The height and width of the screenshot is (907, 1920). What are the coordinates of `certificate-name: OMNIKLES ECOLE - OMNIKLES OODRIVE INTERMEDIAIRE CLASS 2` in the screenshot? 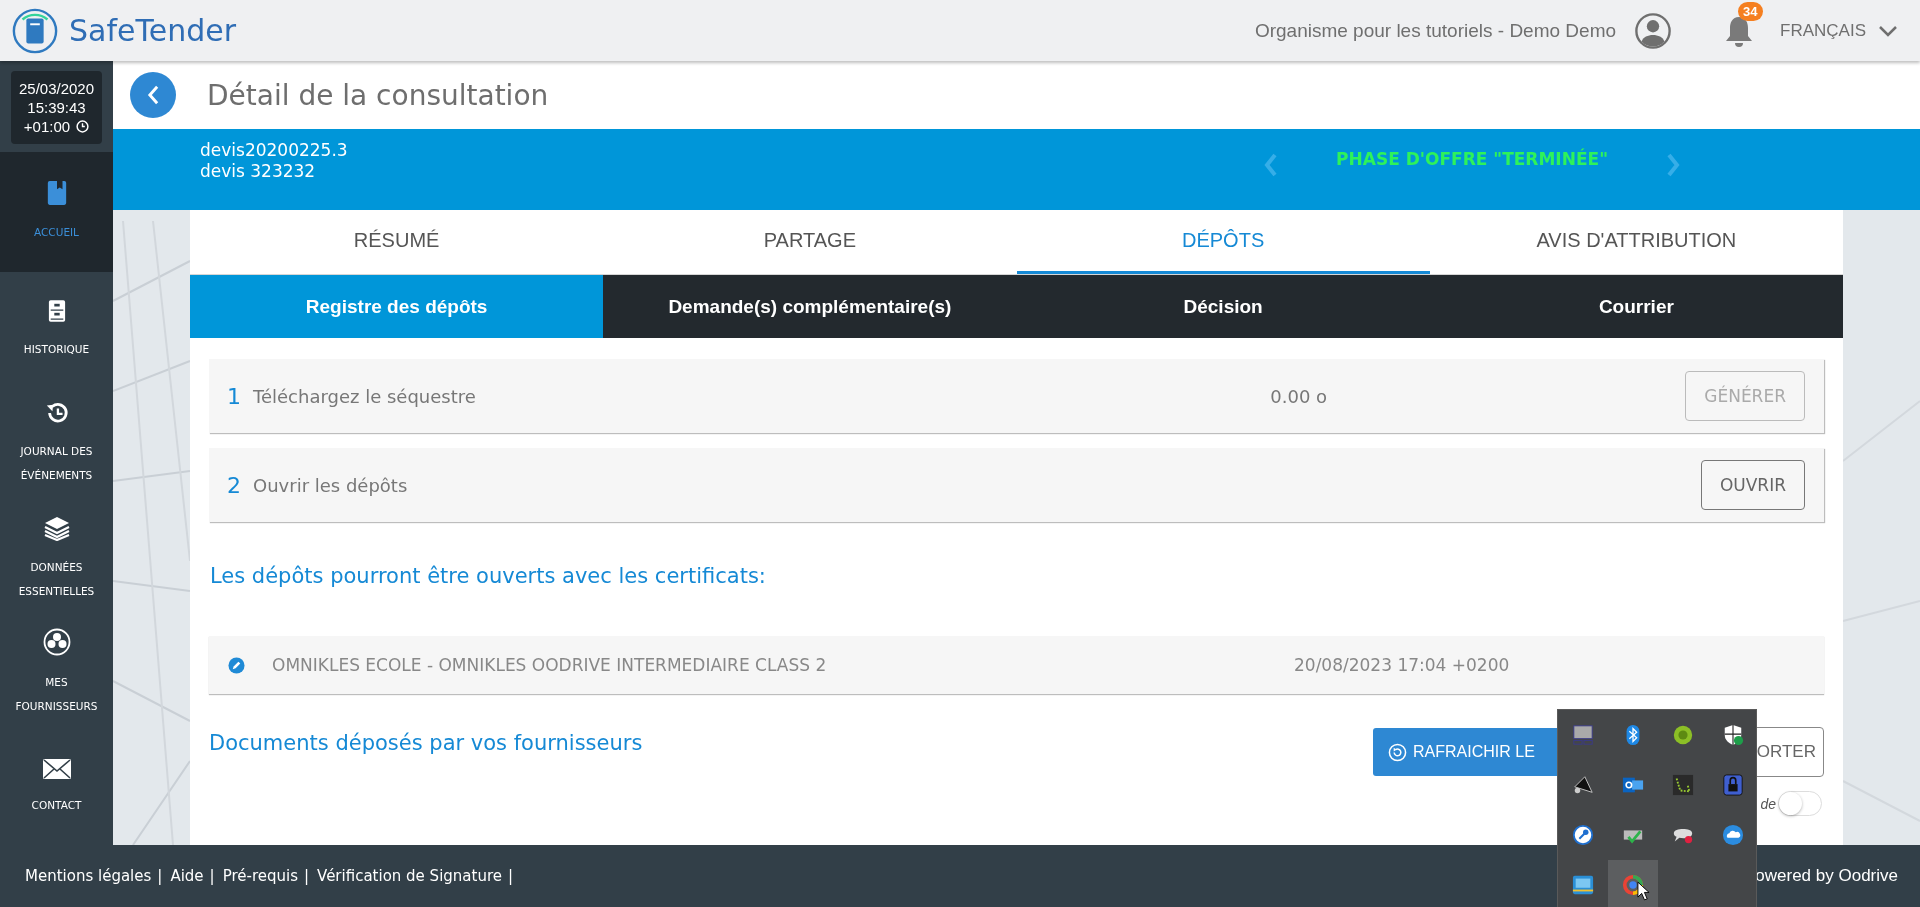 It's located at (550, 665).